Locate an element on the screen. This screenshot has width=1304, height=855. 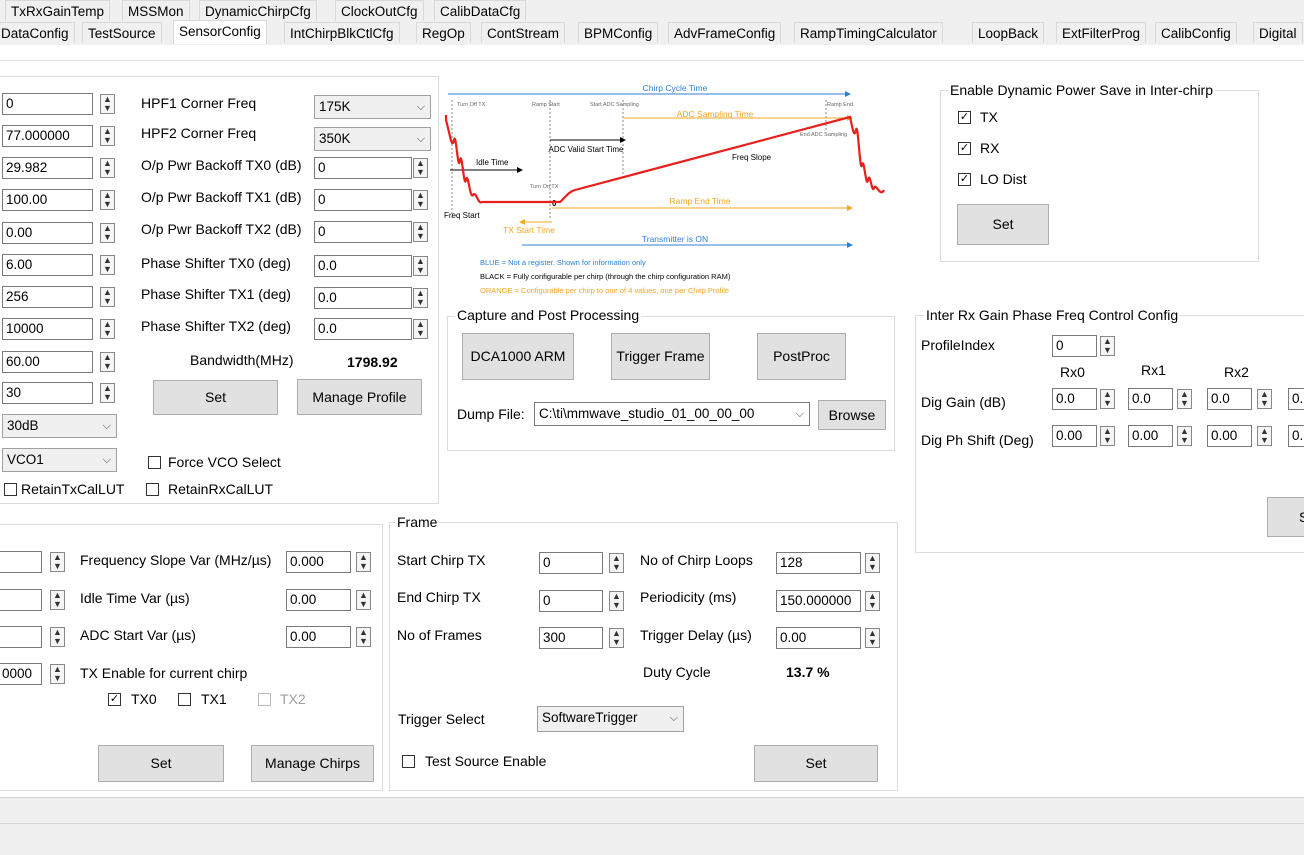
idle-time-field: 100.00 is located at coordinates (47, 200).